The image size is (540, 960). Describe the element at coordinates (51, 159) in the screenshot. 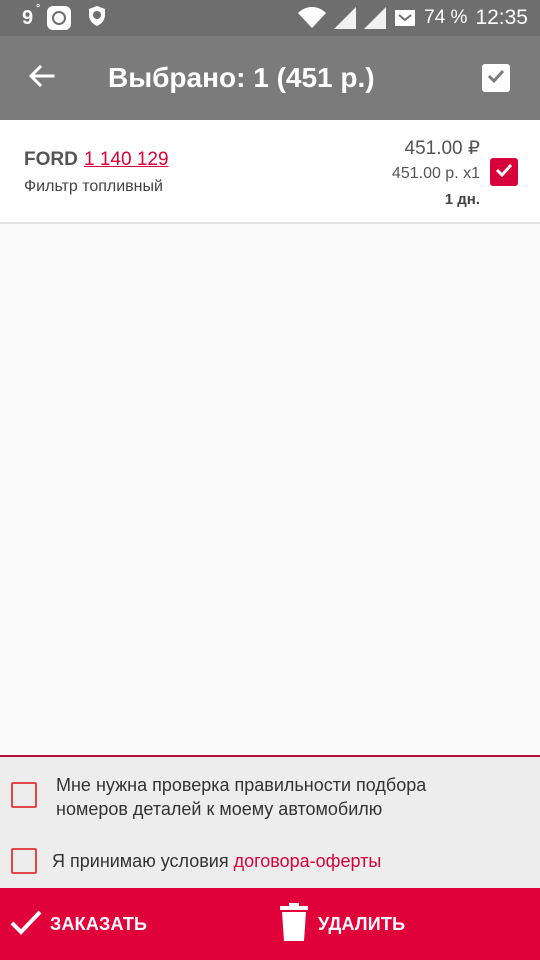

I see `item-brand: FORD` at that location.